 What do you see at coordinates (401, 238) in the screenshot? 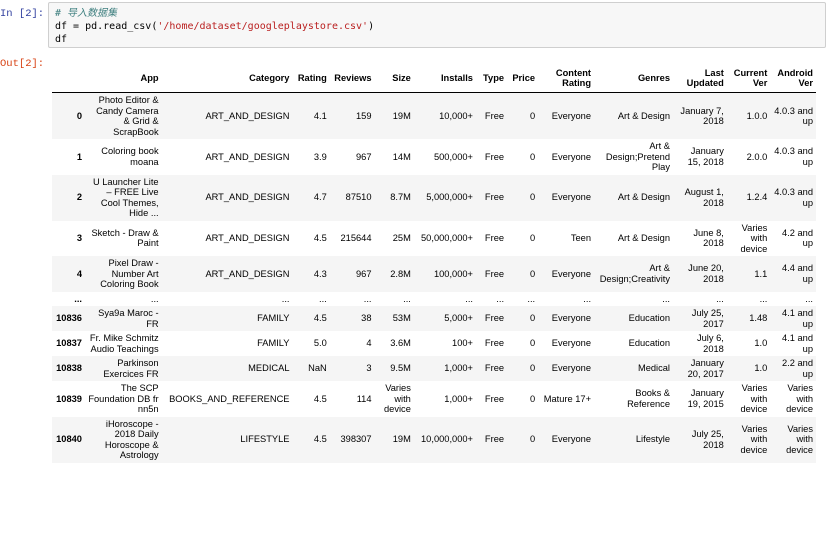
I see `table-cell: 25M` at bounding box center [401, 238].